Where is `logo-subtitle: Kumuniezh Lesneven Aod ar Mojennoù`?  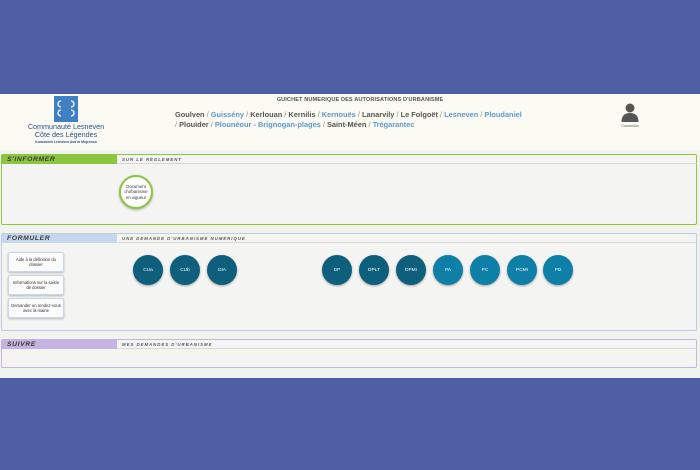
logo-subtitle: Kumuniezh Lesneven Aod ar Mojennoù is located at coordinates (66, 142).